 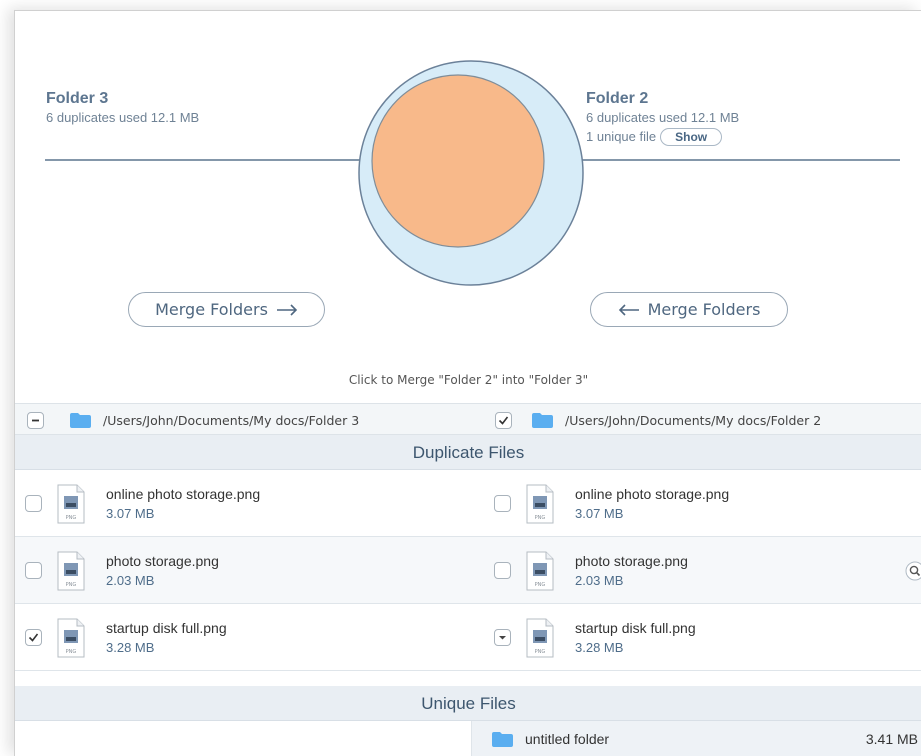 I want to click on right-select-all-checkbox, so click(x=503, y=420).